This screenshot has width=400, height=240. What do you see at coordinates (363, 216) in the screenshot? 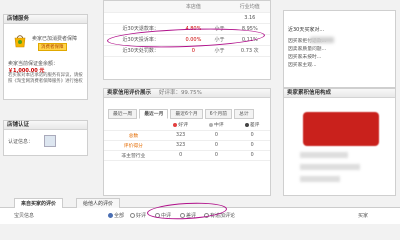
I see `buyer-column-label: 买家` at bounding box center [363, 216].